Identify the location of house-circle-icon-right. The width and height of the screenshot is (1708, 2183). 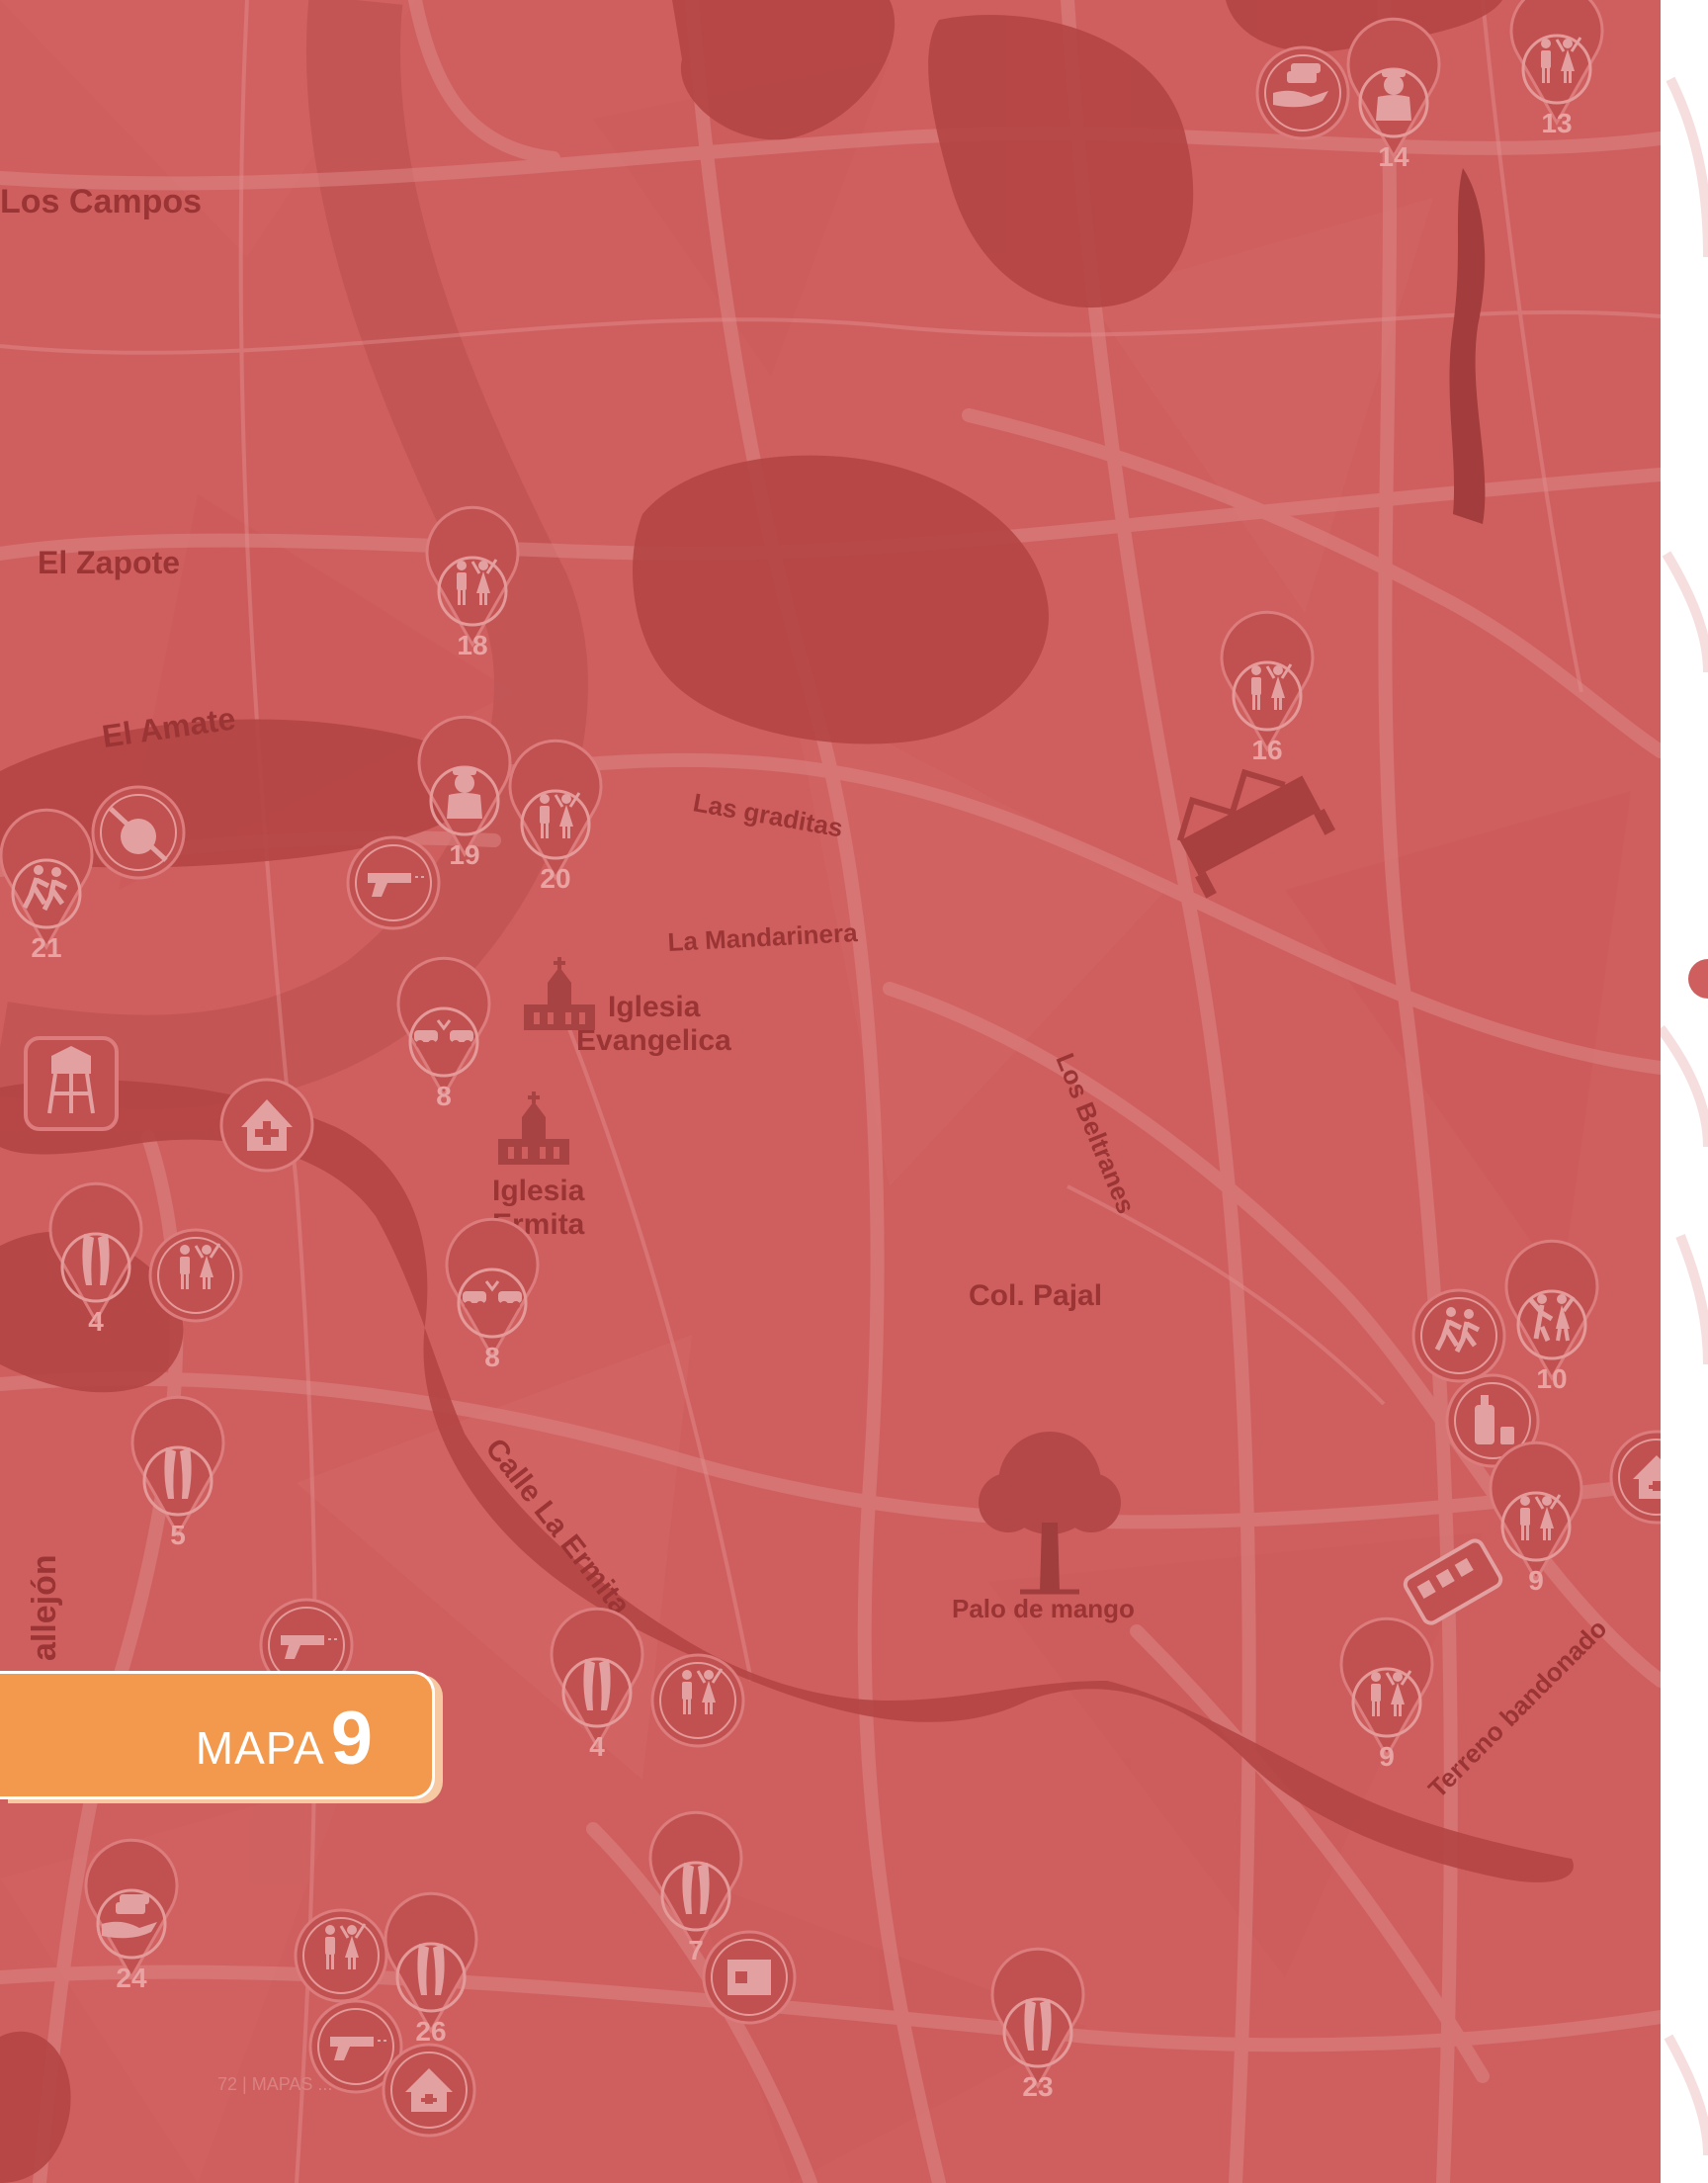
(1635, 1477).